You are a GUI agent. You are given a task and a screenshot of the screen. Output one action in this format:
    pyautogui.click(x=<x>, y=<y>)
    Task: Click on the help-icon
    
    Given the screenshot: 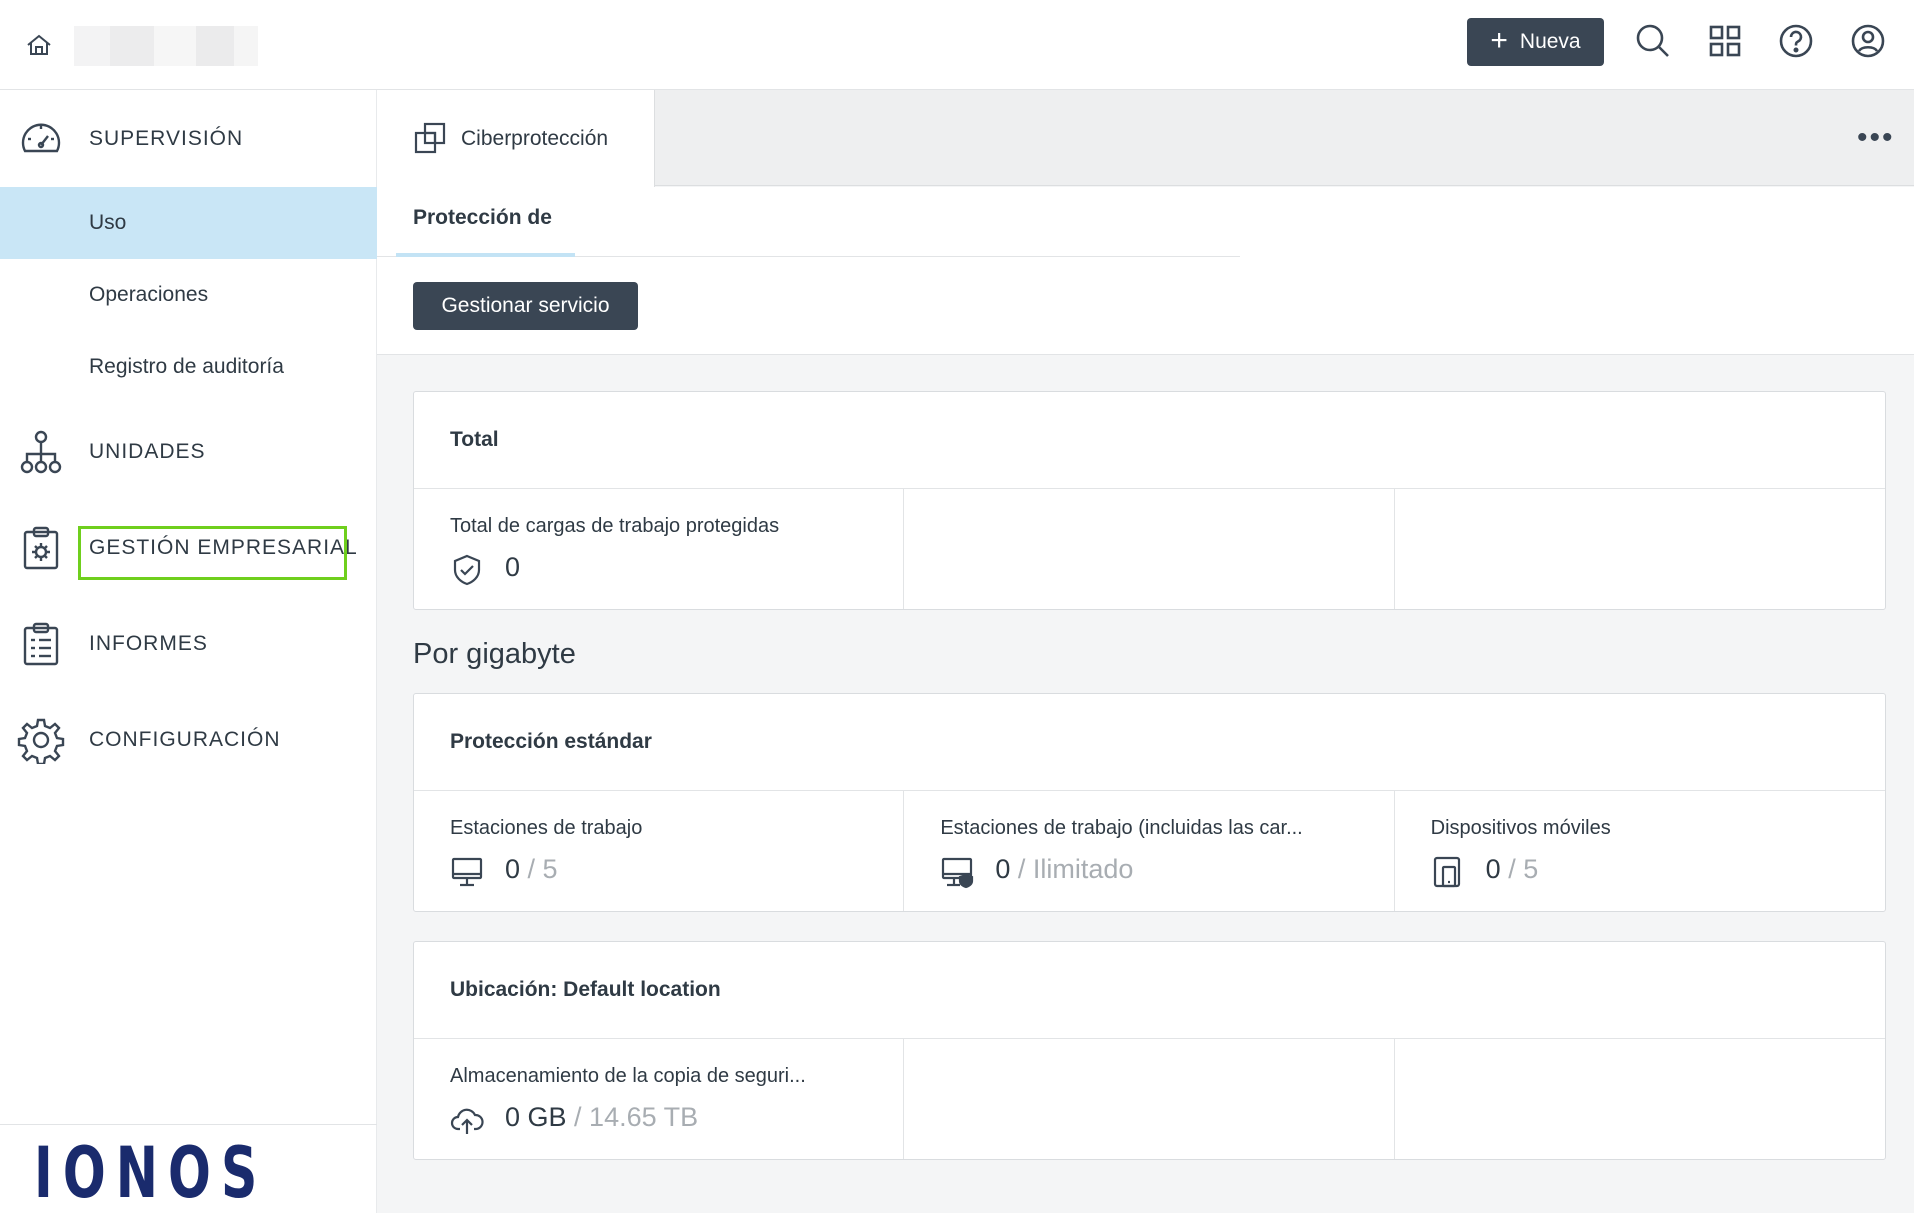 What is the action you would take?
    pyautogui.click(x=1796, y=41)
    